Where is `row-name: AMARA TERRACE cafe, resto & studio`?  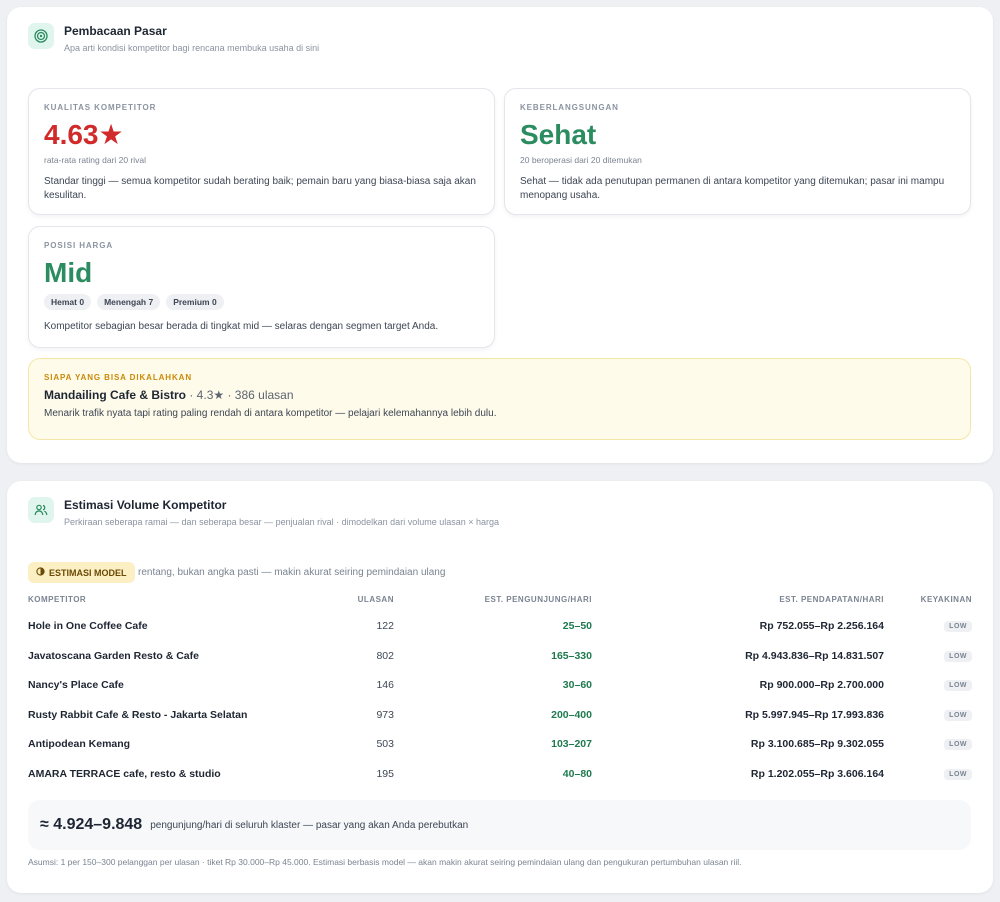
row-name: AMARA TERRACE cafe, resto & studio is located at coordinates (124, 774).